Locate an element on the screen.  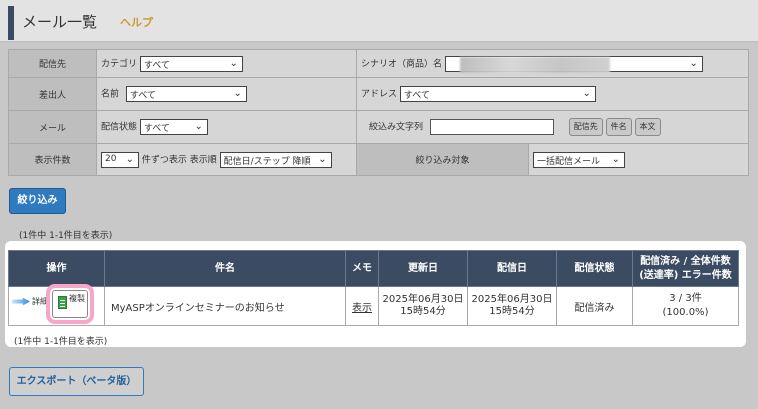
export-button: エクスポート（ベータ版） is located at coordinates (76, 381).